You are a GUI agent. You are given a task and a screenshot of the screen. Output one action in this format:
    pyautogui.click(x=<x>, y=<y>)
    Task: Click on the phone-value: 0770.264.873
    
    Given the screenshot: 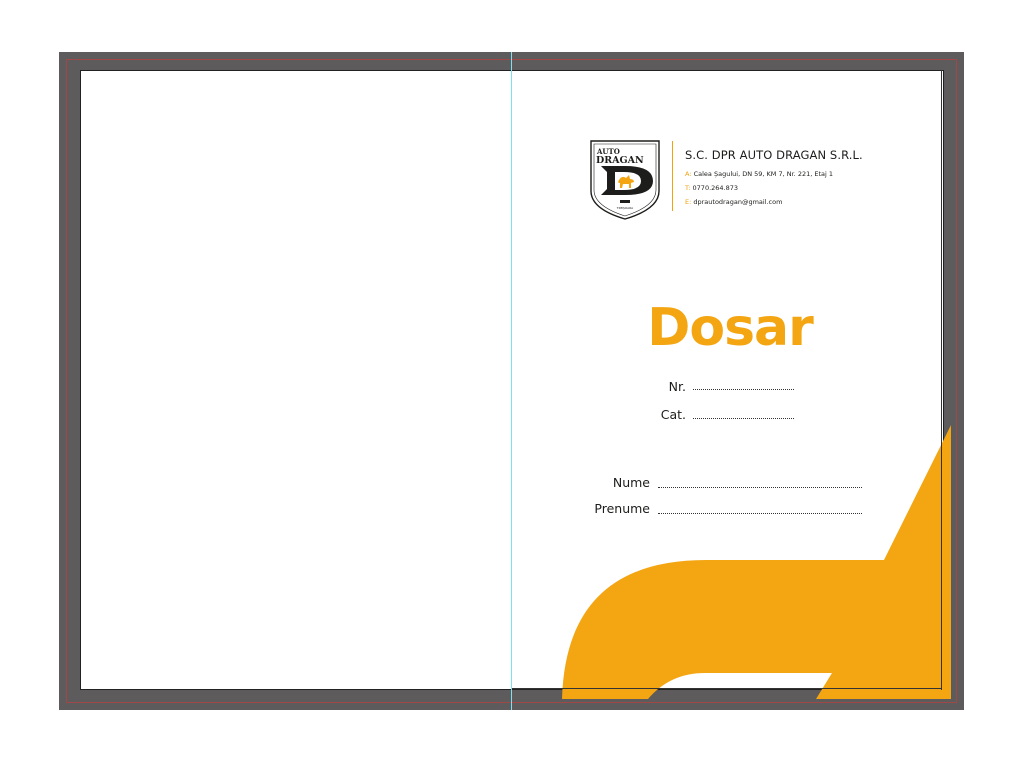 What is the action you would take?
    pyautogui.click(x=715, y=188)
    